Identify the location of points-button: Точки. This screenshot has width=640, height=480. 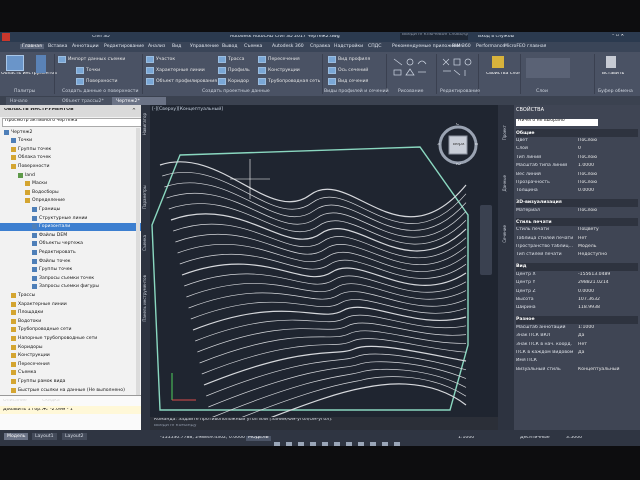
(88, 70).